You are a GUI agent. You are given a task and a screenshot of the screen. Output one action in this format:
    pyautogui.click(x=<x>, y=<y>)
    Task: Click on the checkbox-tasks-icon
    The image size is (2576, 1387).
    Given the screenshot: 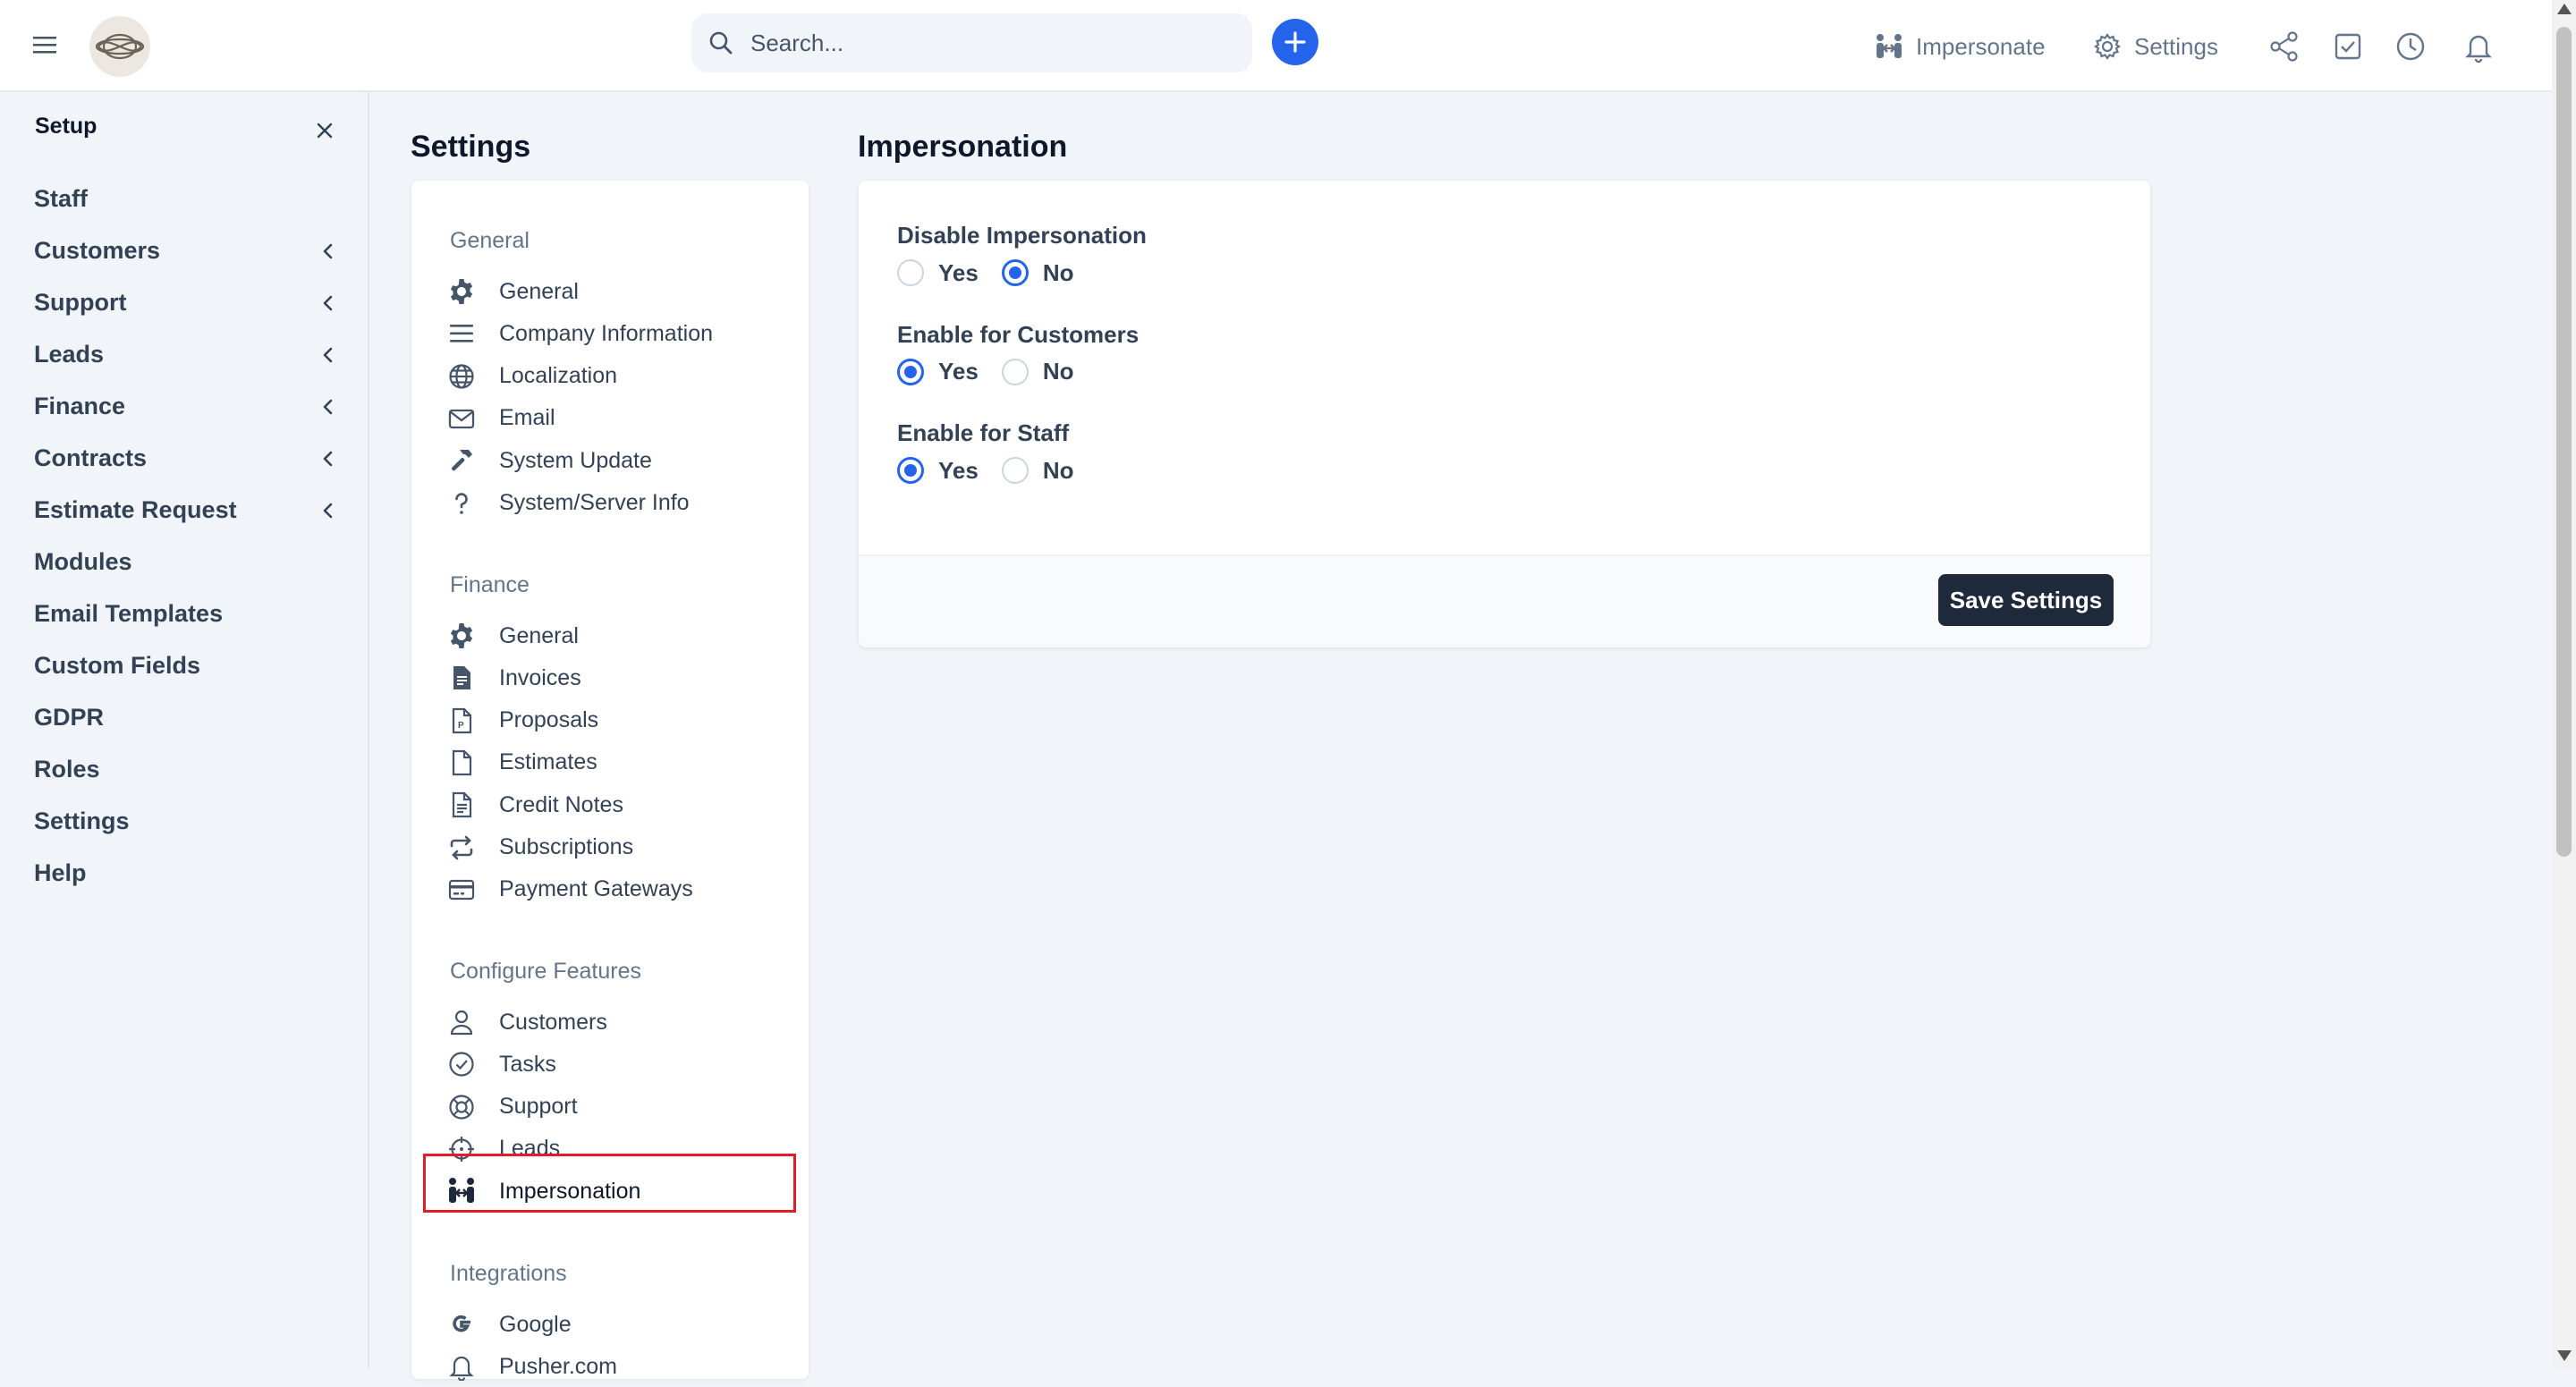 What is the action you would take?
    pyautogui.click(x=2348, y=46)
    